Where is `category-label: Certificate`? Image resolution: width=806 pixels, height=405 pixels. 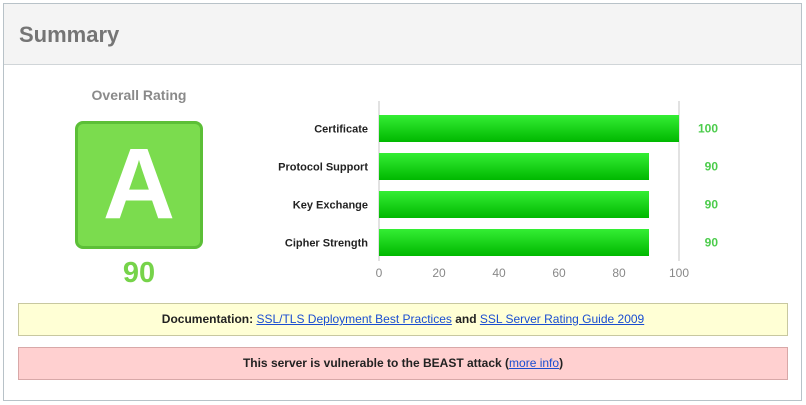
category-label: Certificate is located at coordinates (341, 130).